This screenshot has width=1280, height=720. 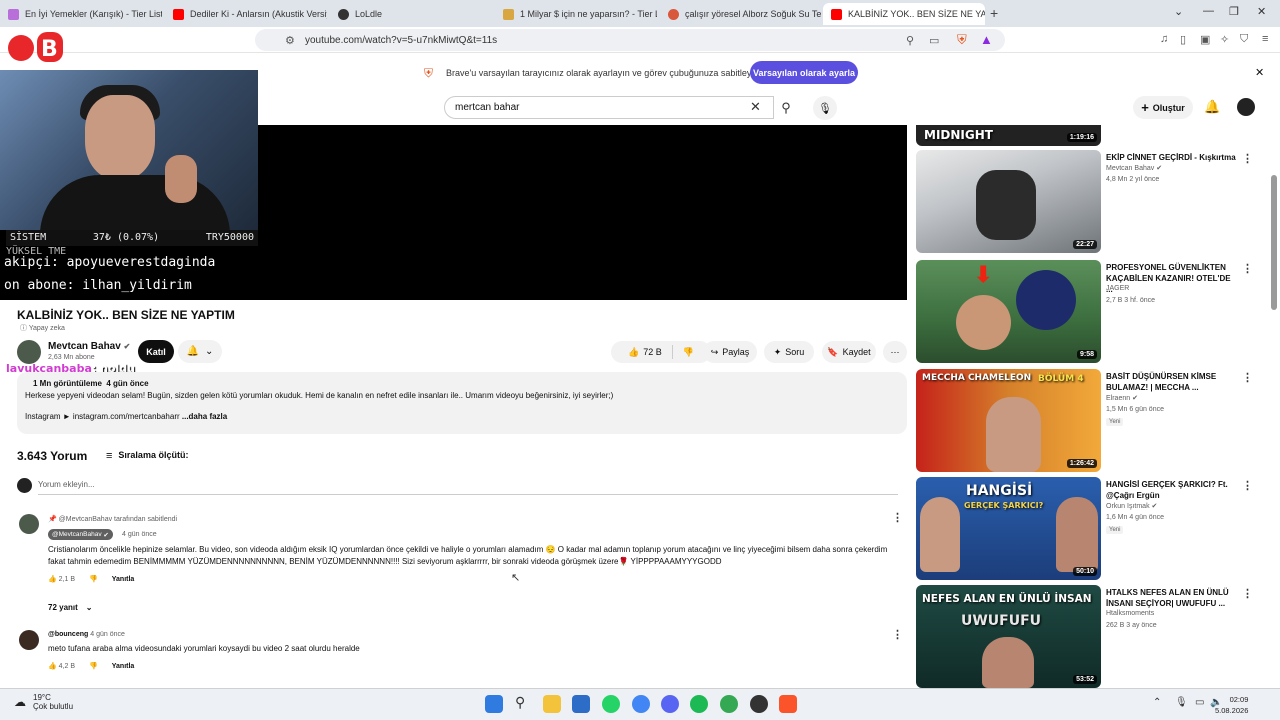 I want to click on monitor-icon: ▭, so click(x=1199, y=702).